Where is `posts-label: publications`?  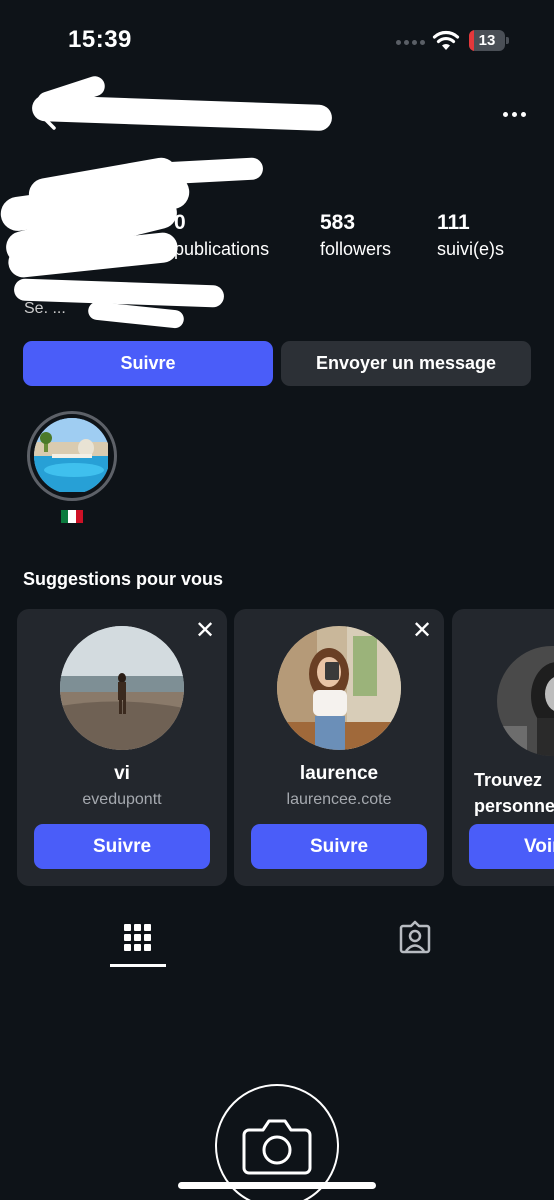 posts-label: publications is located at coordinates (222, 249).